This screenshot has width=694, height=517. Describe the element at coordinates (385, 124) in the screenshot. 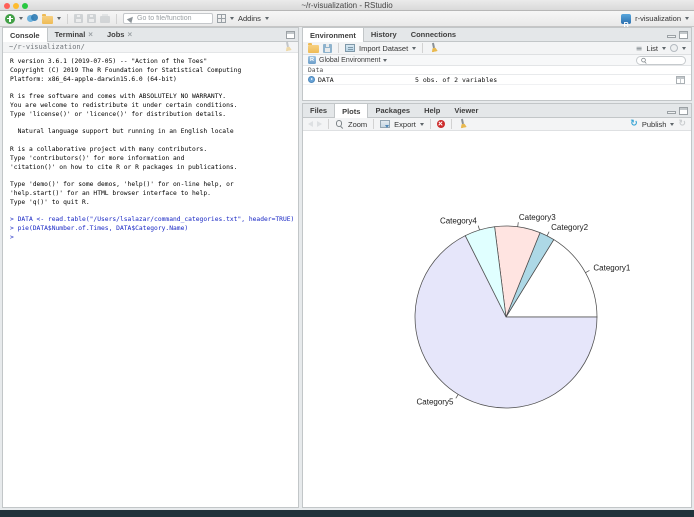

I see `export-plot-icon` at that location.